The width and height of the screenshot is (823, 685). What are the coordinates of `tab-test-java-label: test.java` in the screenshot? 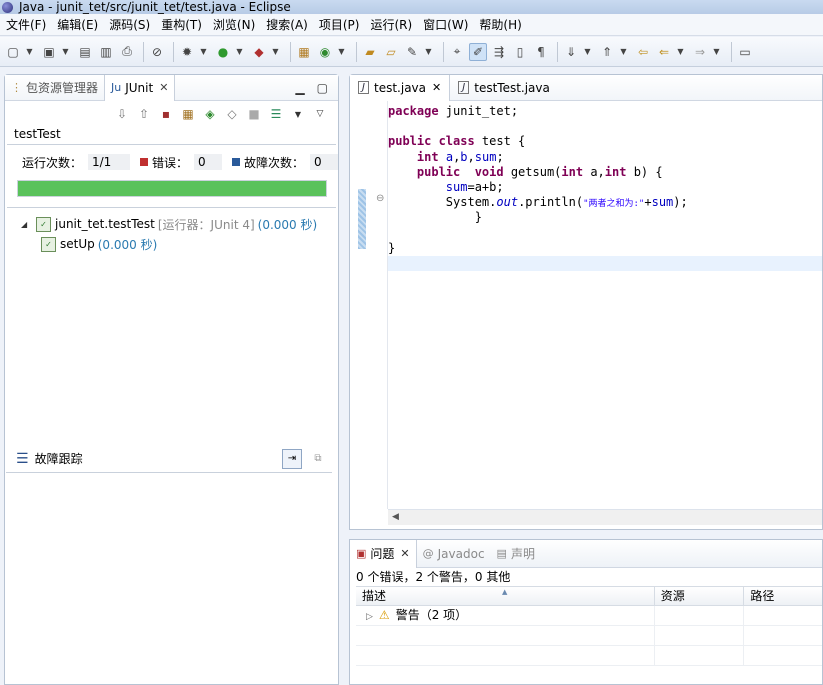 It's located at (400, 87).